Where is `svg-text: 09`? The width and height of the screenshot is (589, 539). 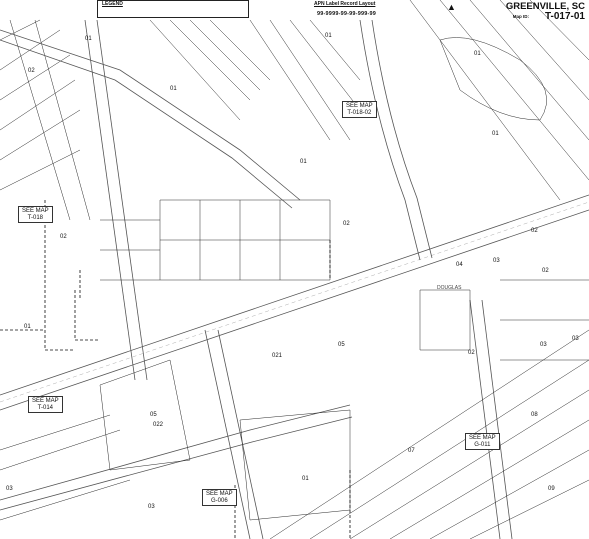 svg-text: 09 is located at coordinates (551, 489).